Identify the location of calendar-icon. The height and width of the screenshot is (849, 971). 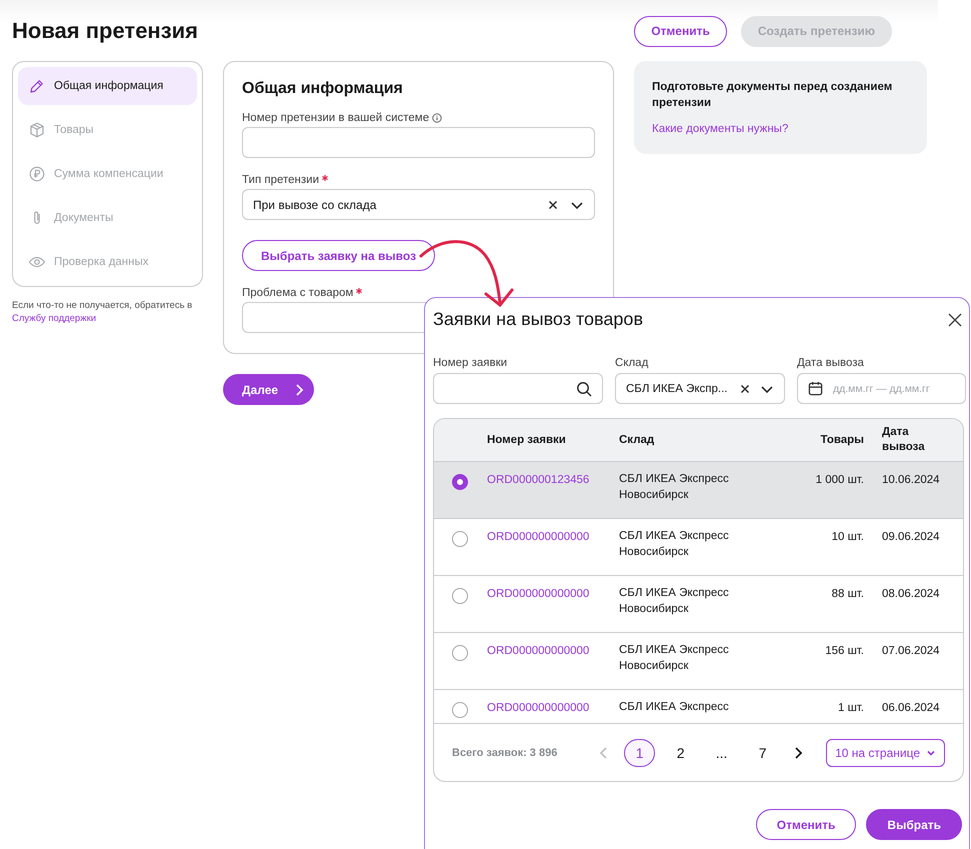
(815, 388).